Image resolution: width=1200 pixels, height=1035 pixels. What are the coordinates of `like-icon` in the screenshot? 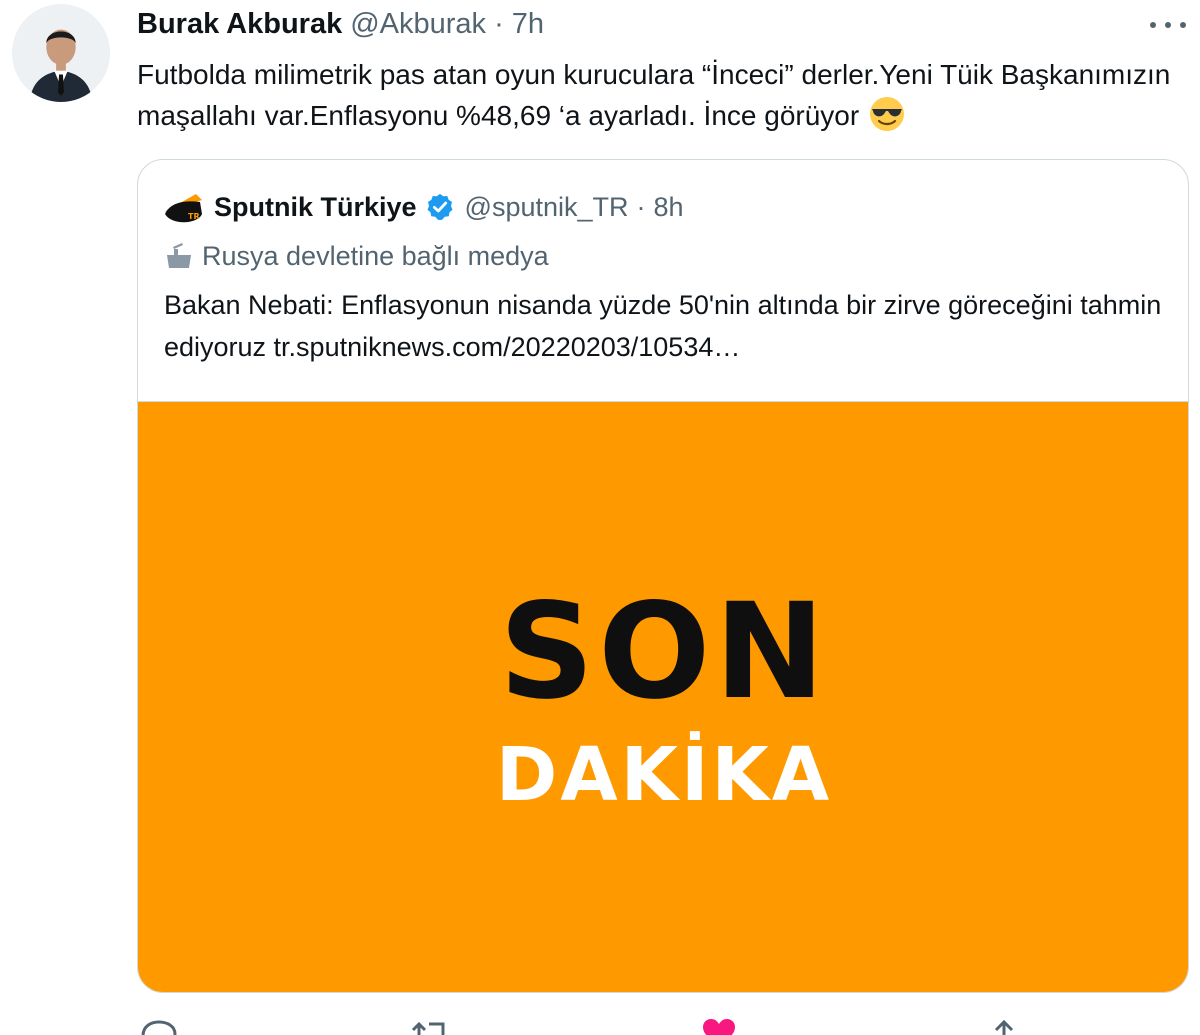 It's located at (719, 1026).